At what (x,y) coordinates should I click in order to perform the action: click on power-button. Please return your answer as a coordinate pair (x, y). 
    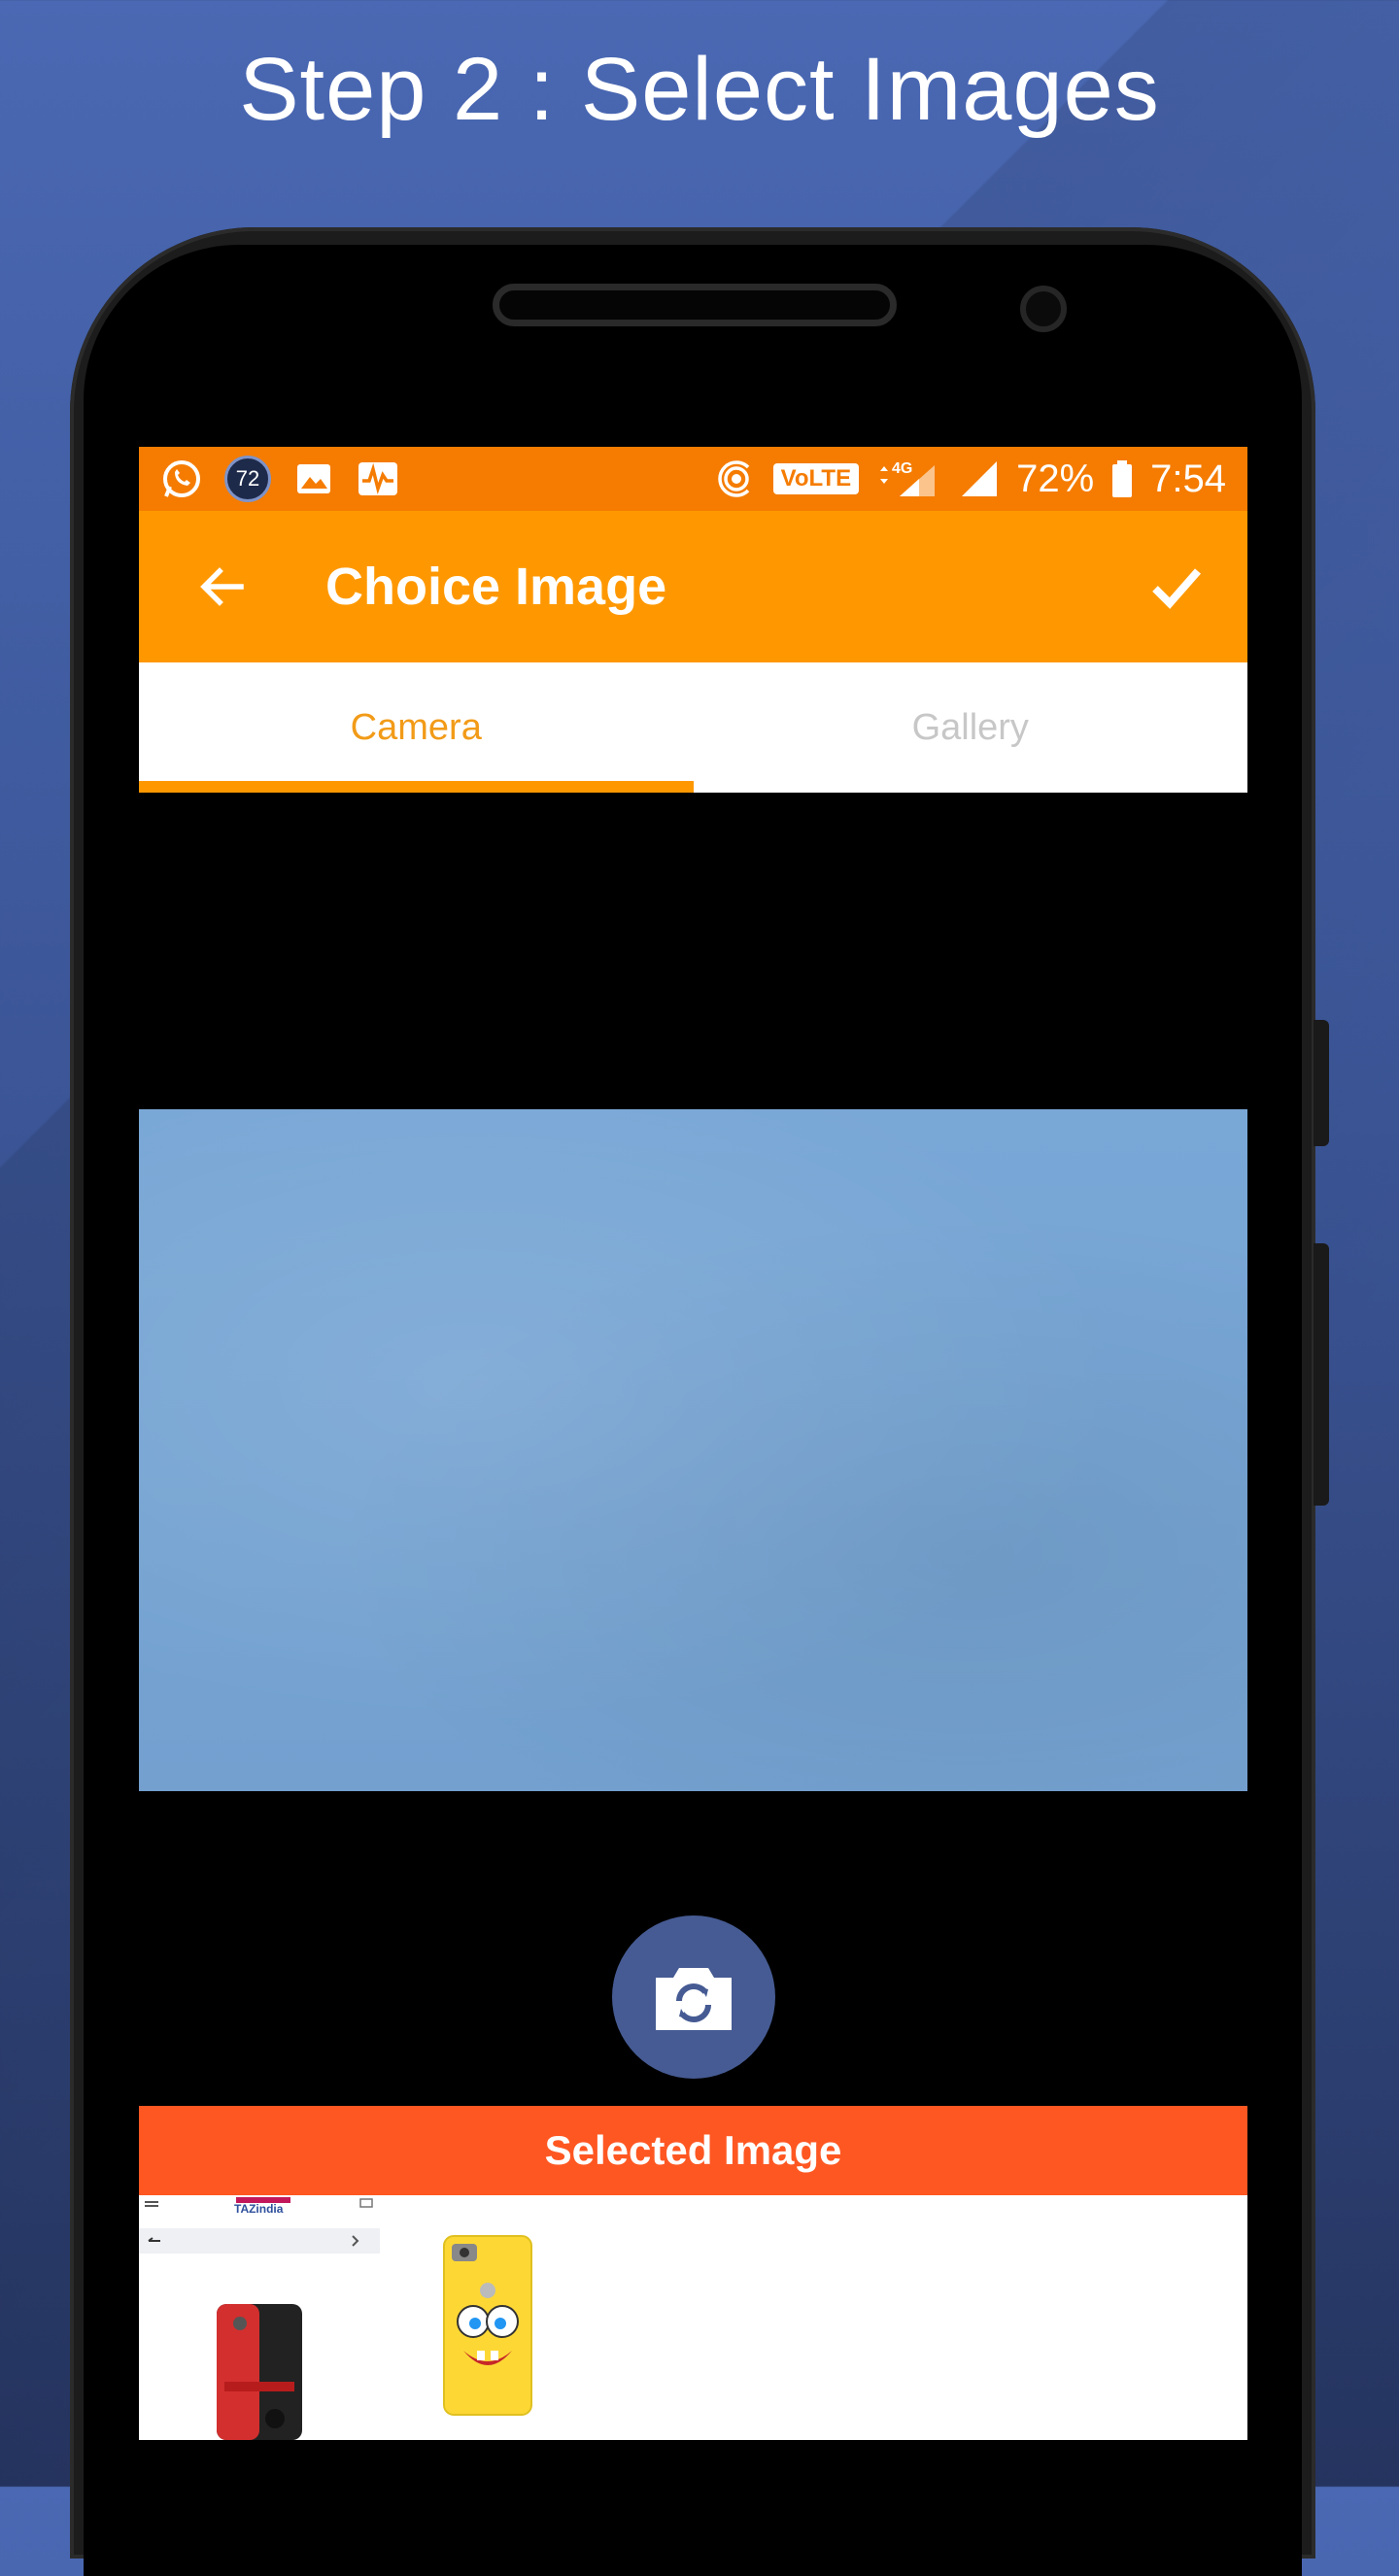
    Looking at the image, I should click on (1321, 1374).